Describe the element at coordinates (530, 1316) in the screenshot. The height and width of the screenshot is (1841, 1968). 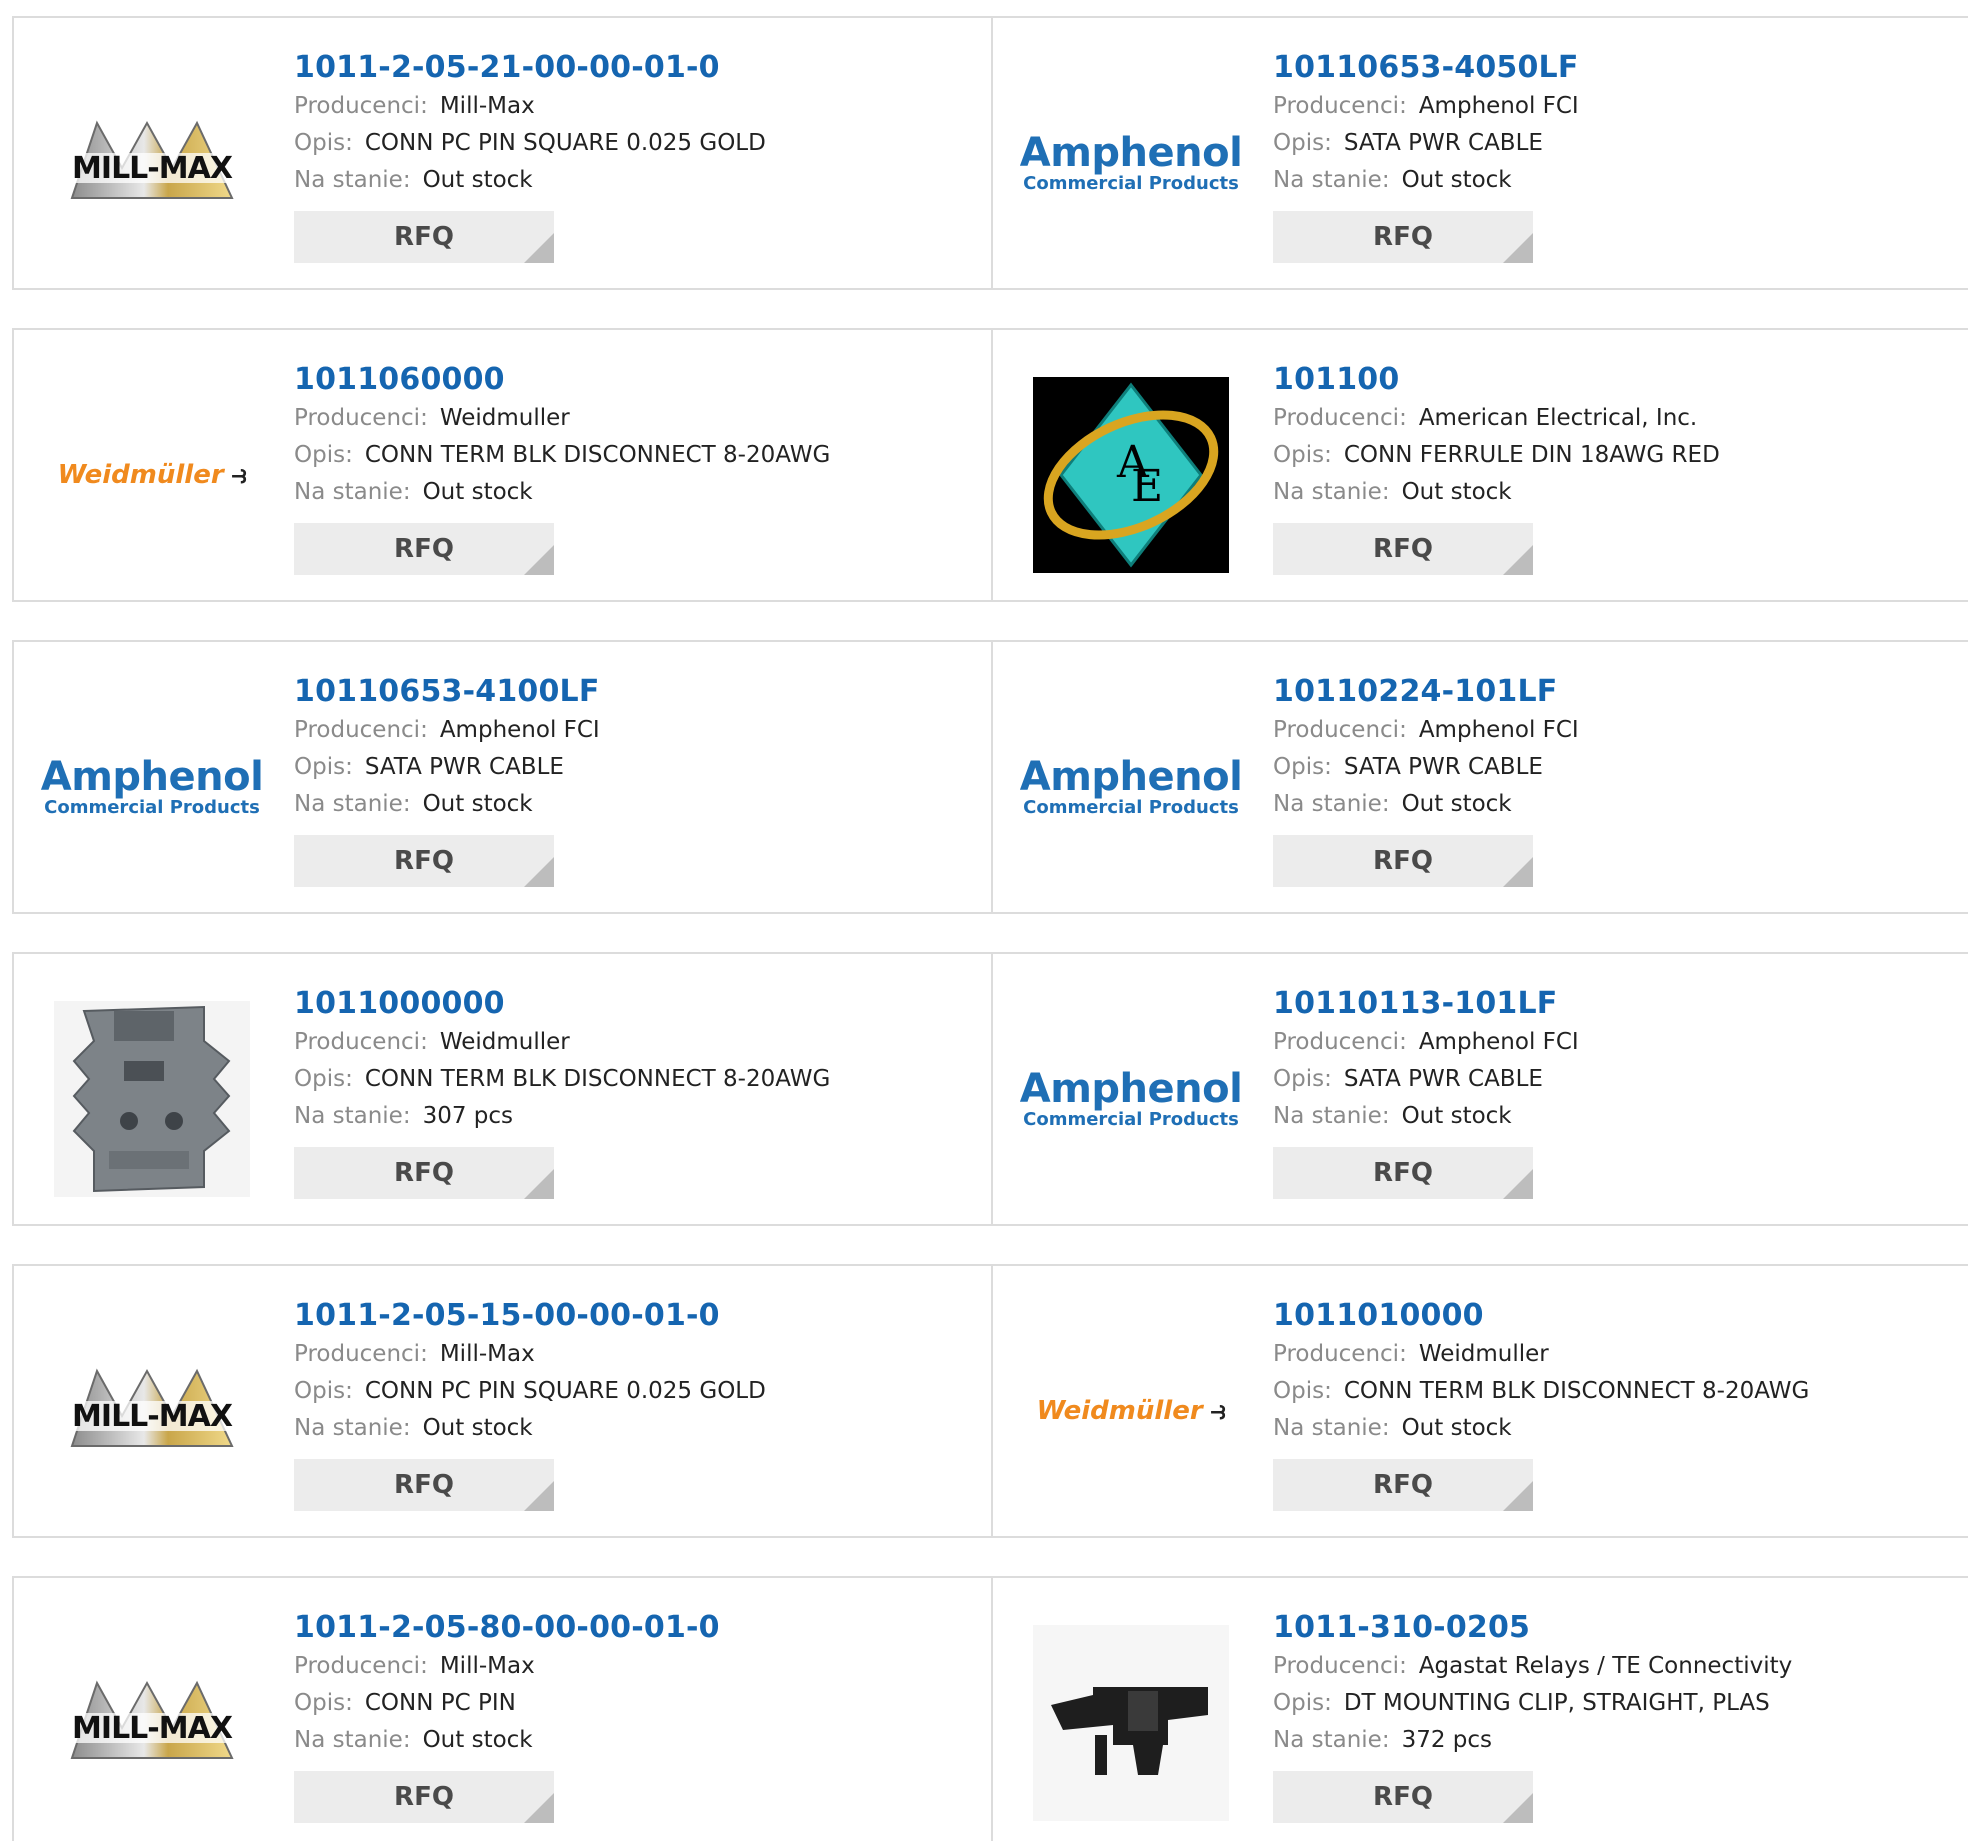
I see `part-number-link: 1011-2-05-15-00-00-01-0` at that location.